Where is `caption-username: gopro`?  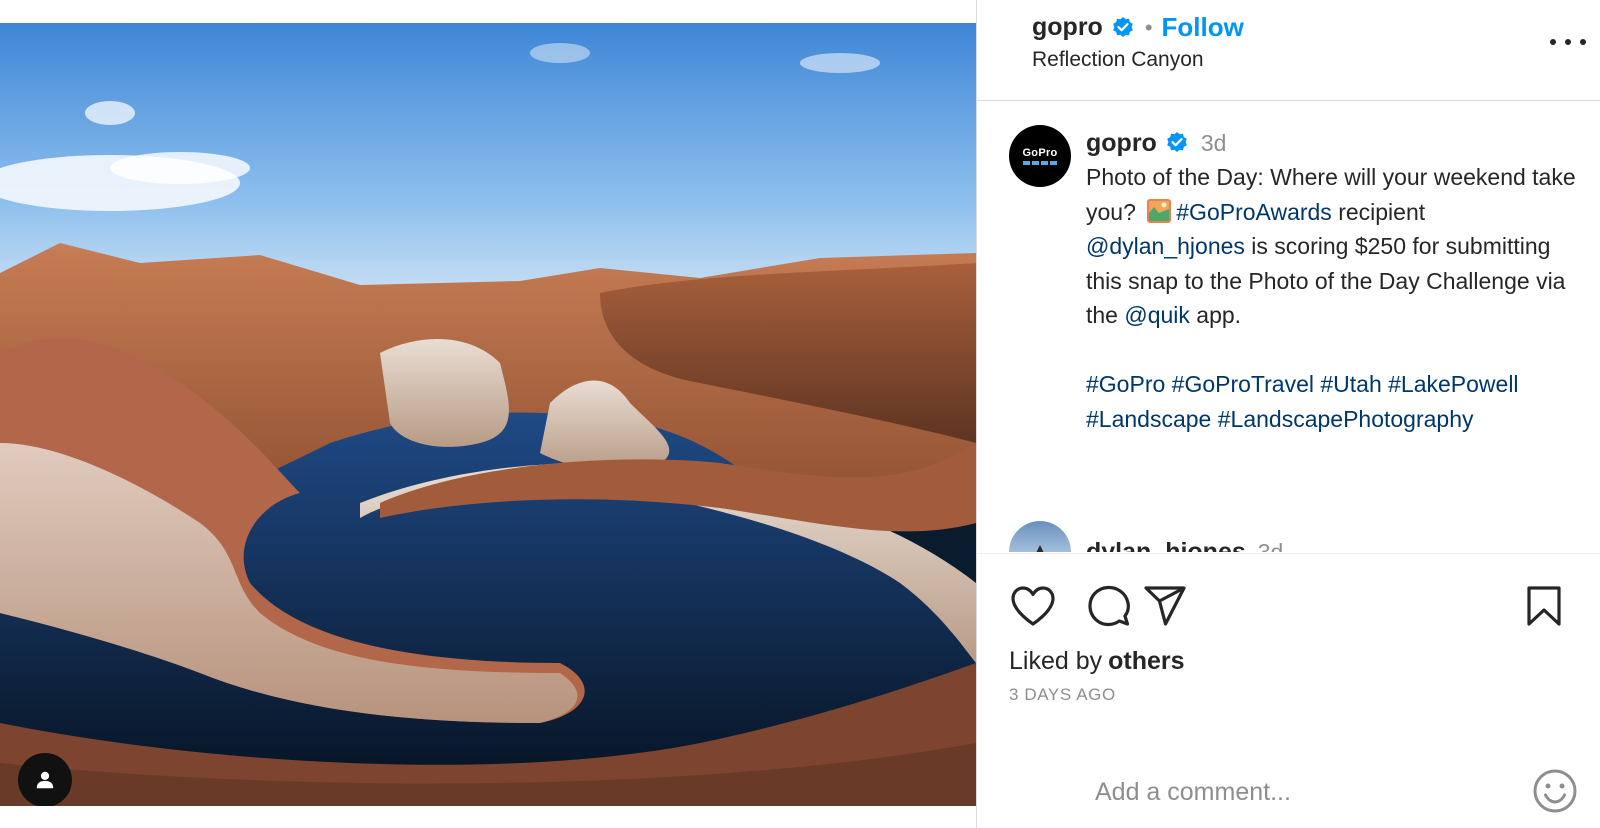
caption-username: gopro is located at coordinates (1121, 143).